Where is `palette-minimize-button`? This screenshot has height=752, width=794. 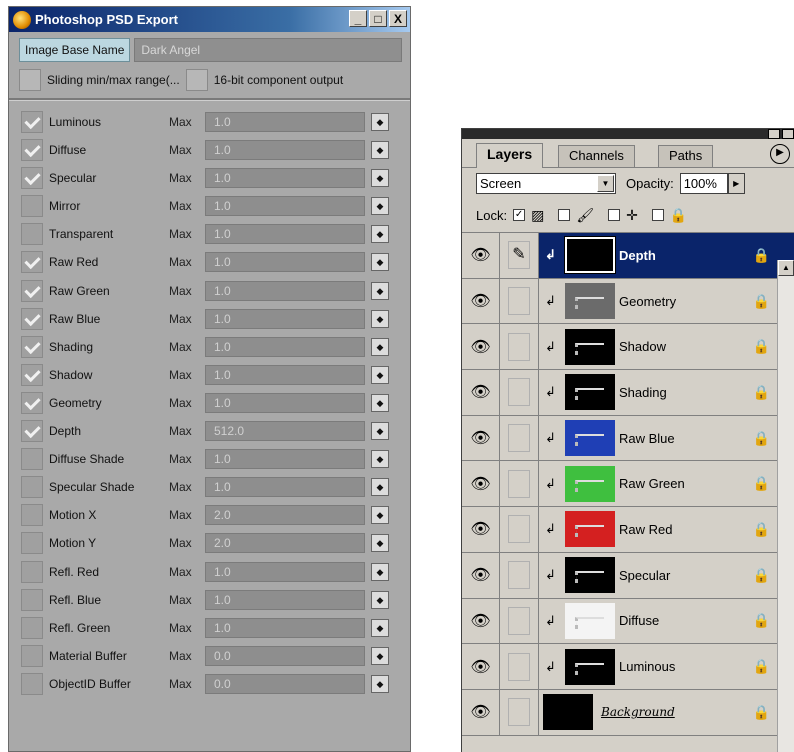
palette-minimize-button is located at coordinates (774, 134).